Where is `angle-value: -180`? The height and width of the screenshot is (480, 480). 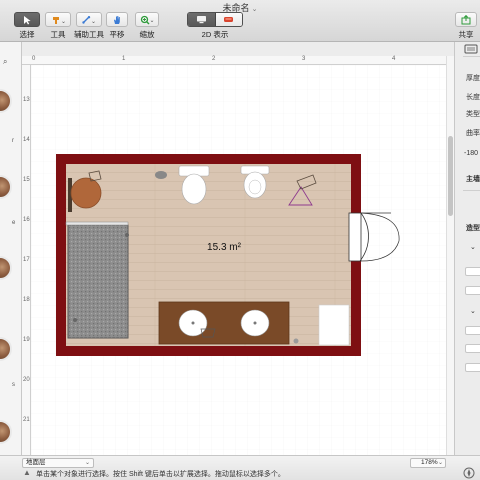 angle-value: -180 is located at coordinates (471, 153).